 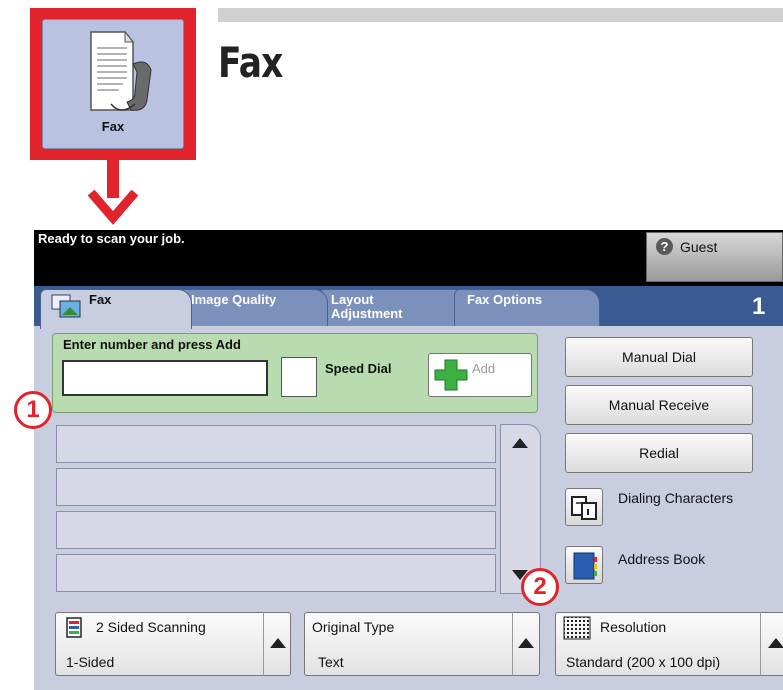 What do you see at coordinates (451, 375) in the screenshot?
I see `plus-icon` at bounding box center [451, 375].